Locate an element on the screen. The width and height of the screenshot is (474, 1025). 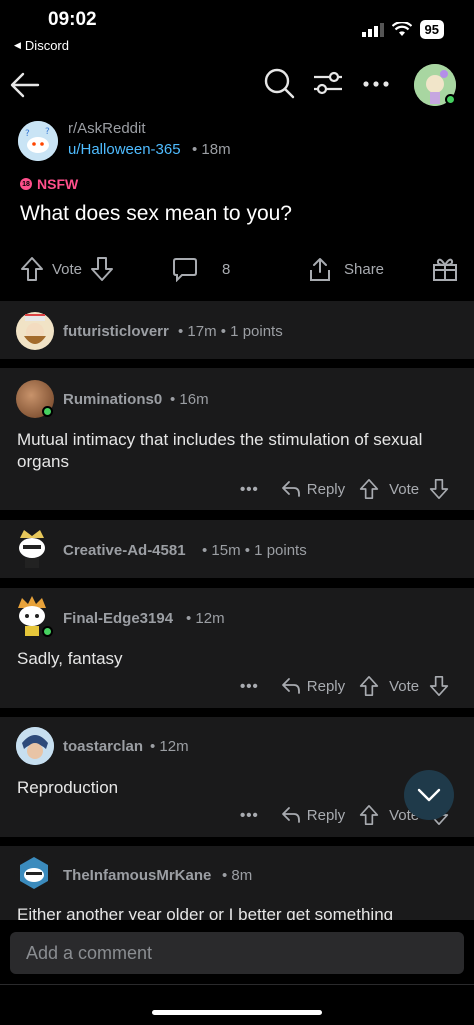
comment-body: Sadly, fantasy is located at coordinates (70, 658).